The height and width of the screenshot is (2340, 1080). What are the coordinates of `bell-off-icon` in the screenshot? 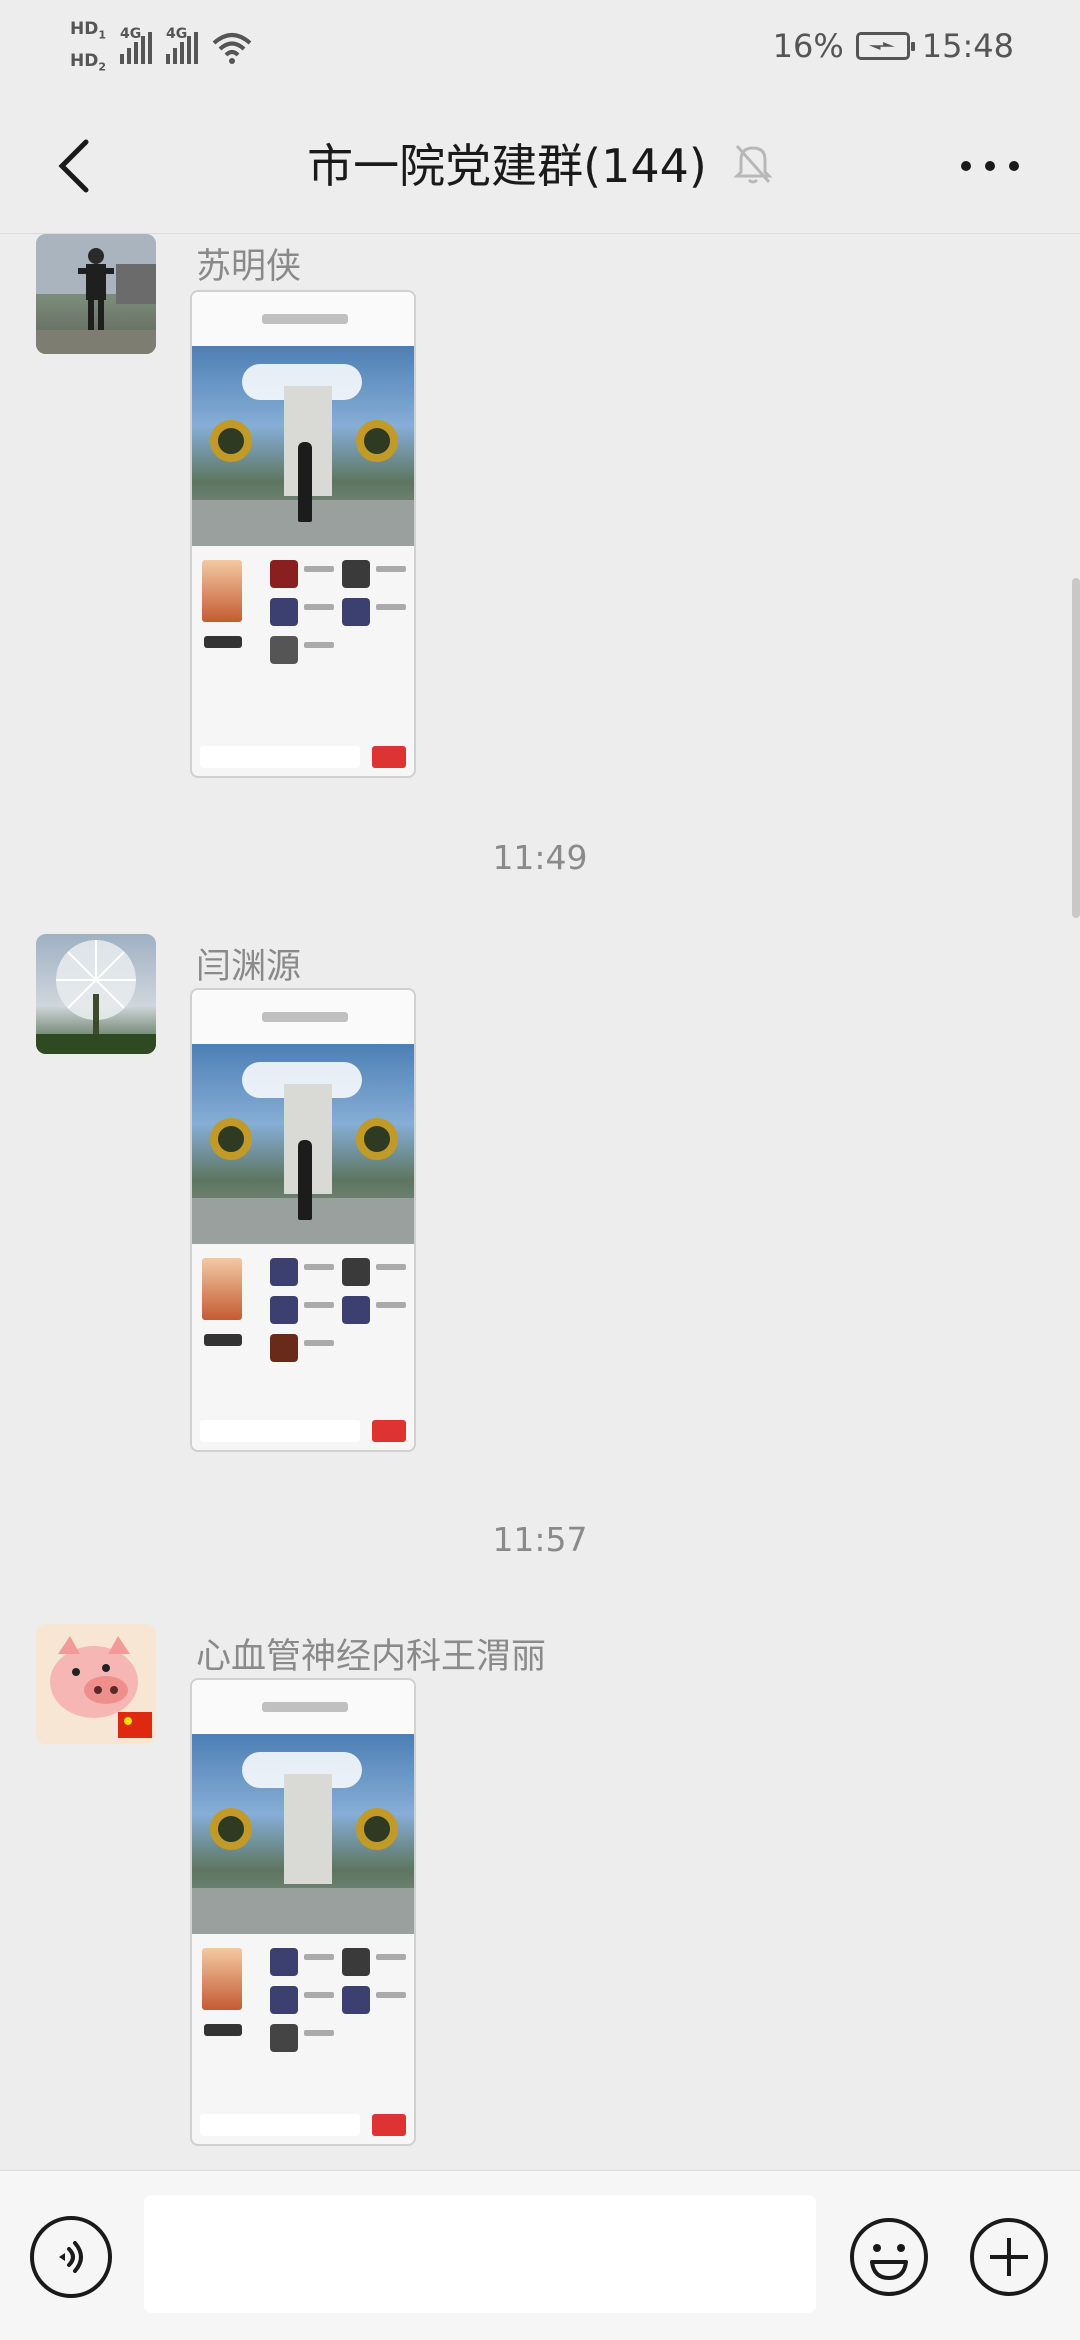 It's located at (753, 164).